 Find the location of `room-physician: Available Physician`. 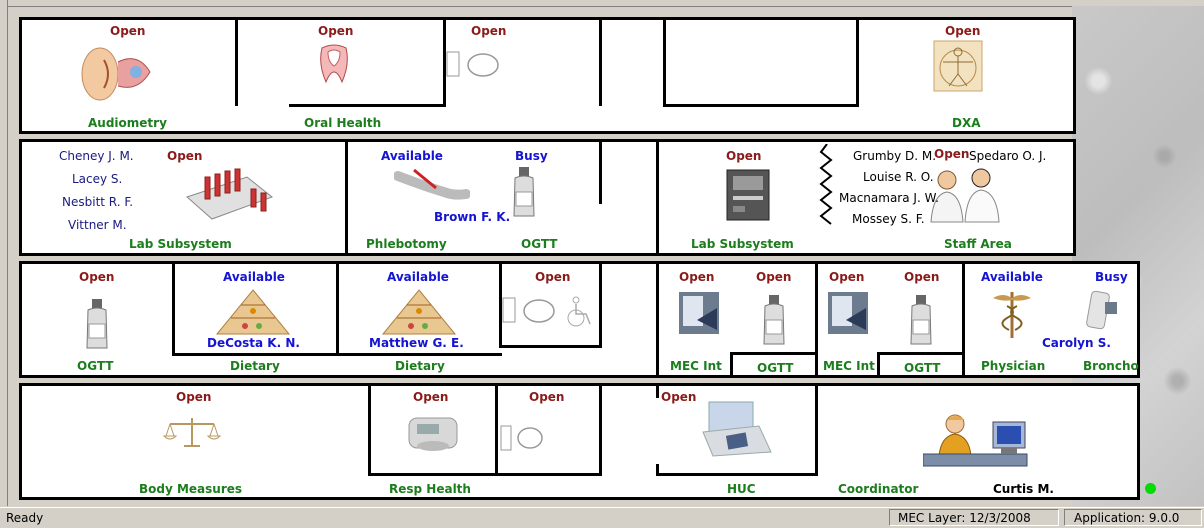

room-physician: Available Physician is located at coordinates (1010, 319).